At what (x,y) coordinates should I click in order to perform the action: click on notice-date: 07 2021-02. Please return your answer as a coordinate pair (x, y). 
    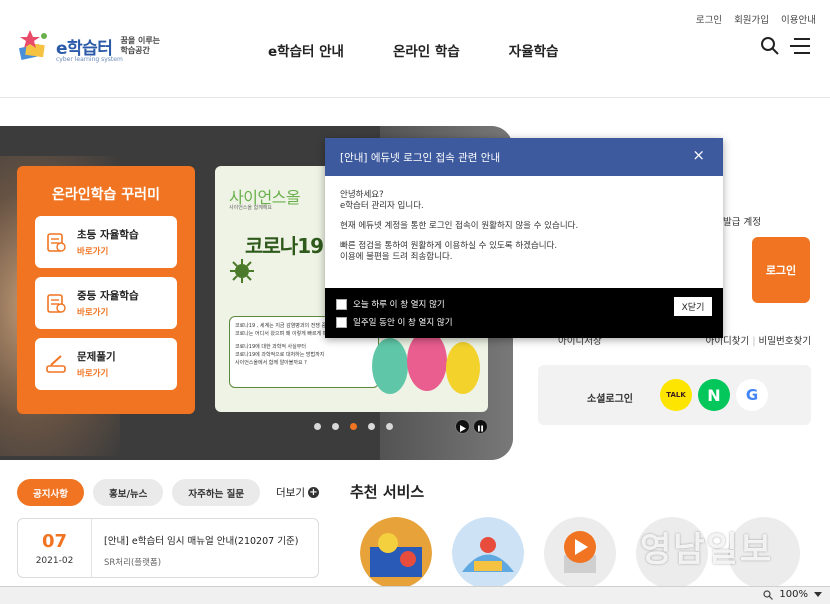
    Looking at the image, I should click on (55, 548).